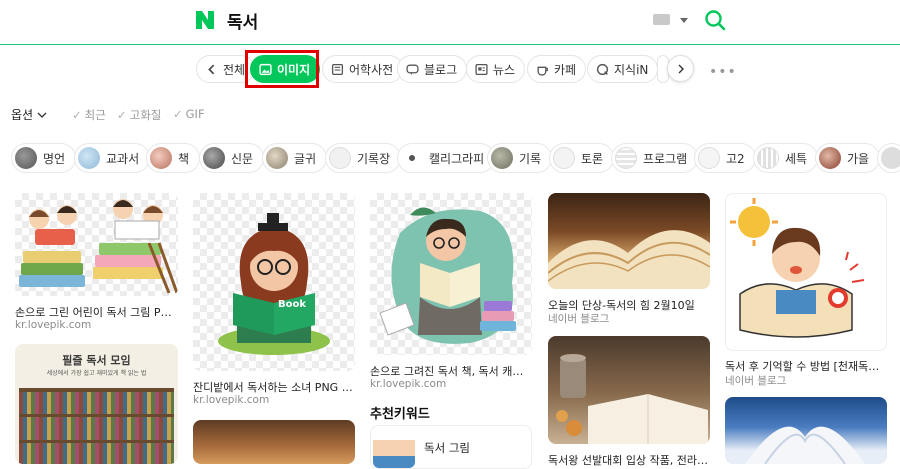 This screenshot has width=900, height=469. I want to click on chip-label: 프로그램, so click(665, 158).